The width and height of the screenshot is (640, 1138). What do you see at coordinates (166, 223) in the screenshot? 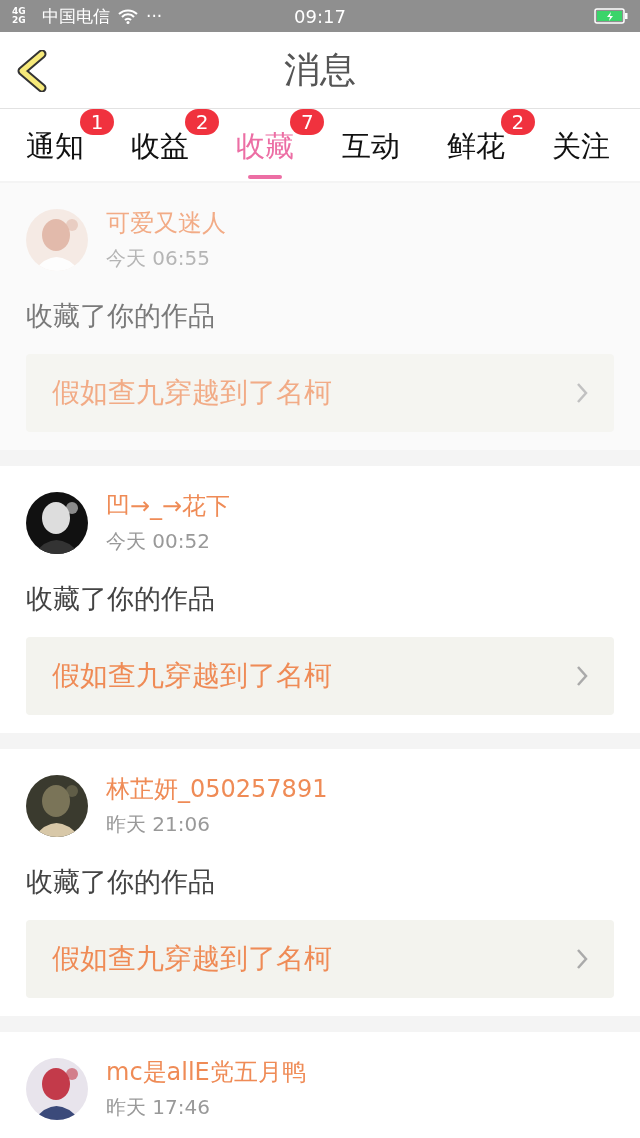
I see `user-name: 可爱又迷人` at bounding box center [166, 223].